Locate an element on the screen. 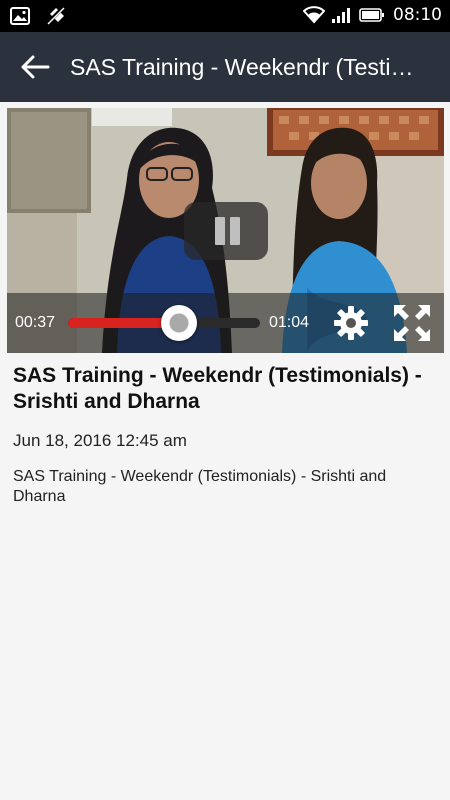 Image resolution: width=450 pixels, height=800 pixels. cell-signal-icon is located at coordinates (341, 15).